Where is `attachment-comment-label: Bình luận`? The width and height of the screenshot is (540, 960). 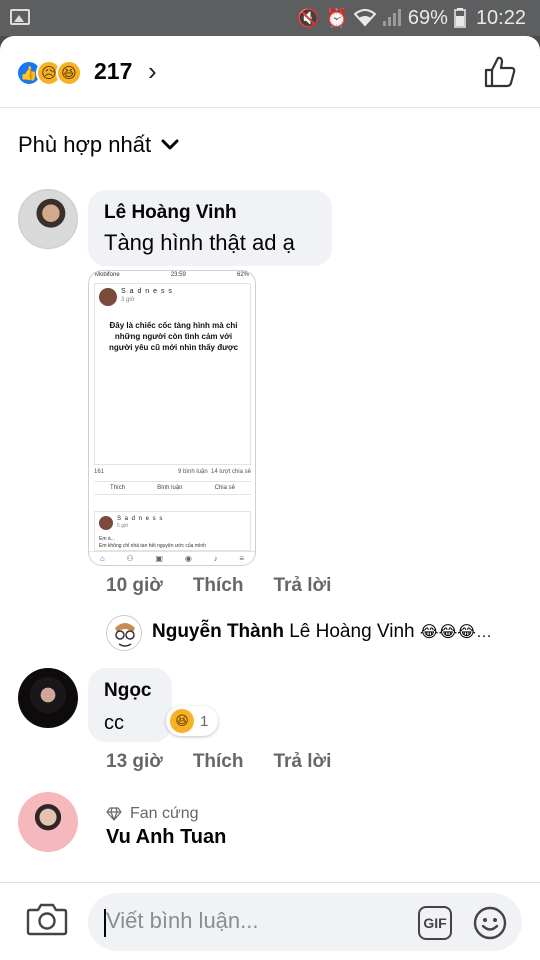
attachment-comment-label: Bình luận is located at coordinates (170, 488).